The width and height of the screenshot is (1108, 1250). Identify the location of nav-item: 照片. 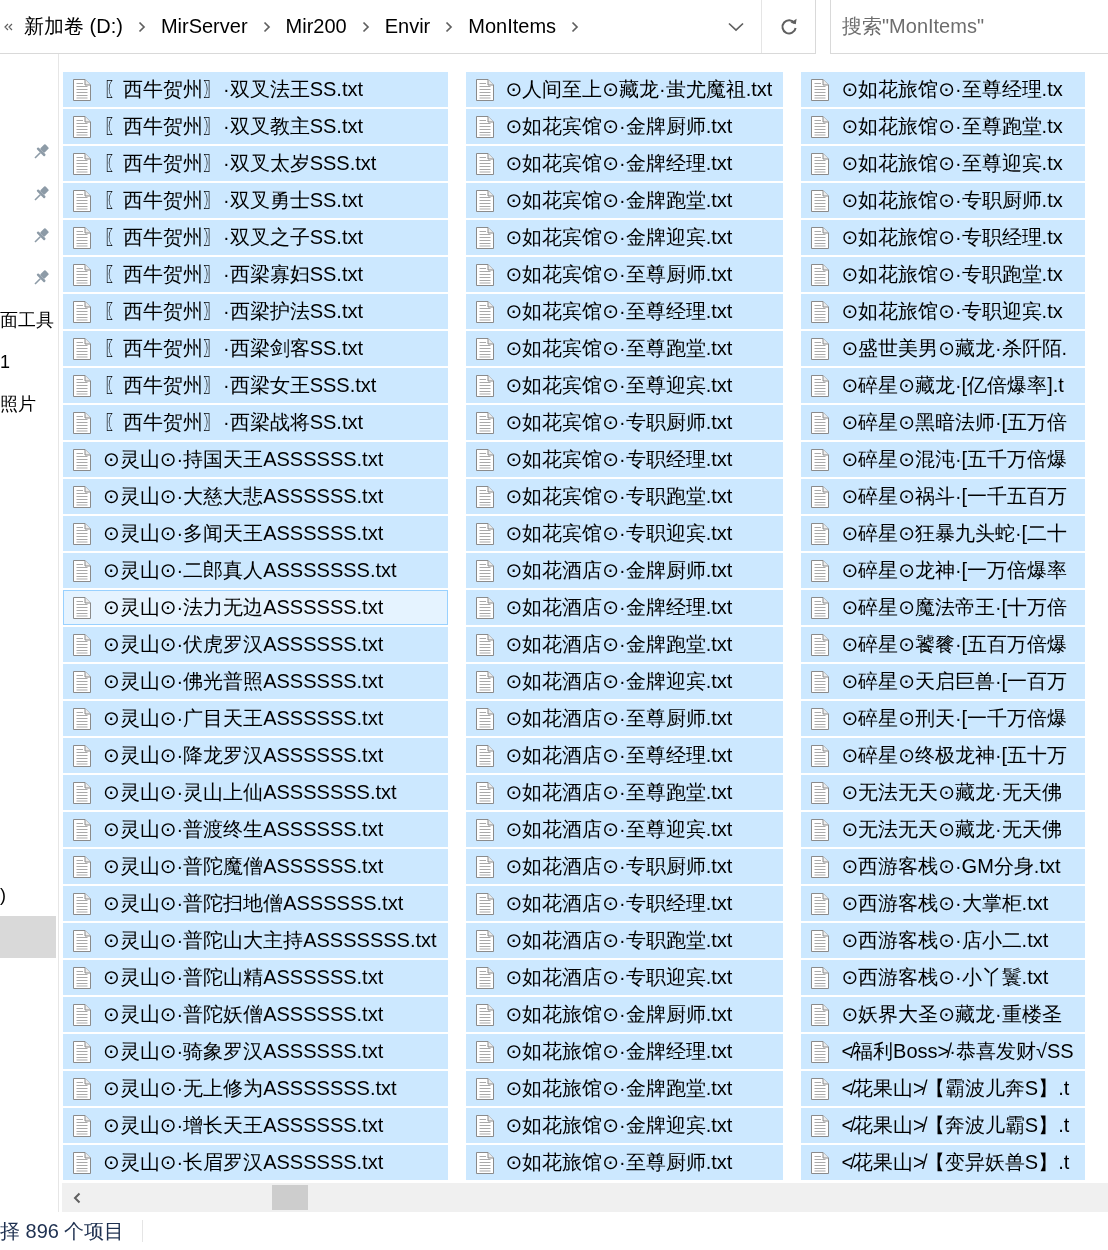
(28, 404).